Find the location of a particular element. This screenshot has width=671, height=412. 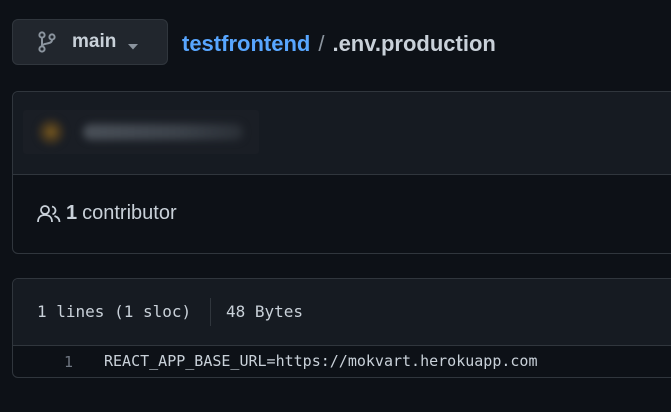

breadcrumb: testfrontend / .env.production is located at coordinates (339, 44).